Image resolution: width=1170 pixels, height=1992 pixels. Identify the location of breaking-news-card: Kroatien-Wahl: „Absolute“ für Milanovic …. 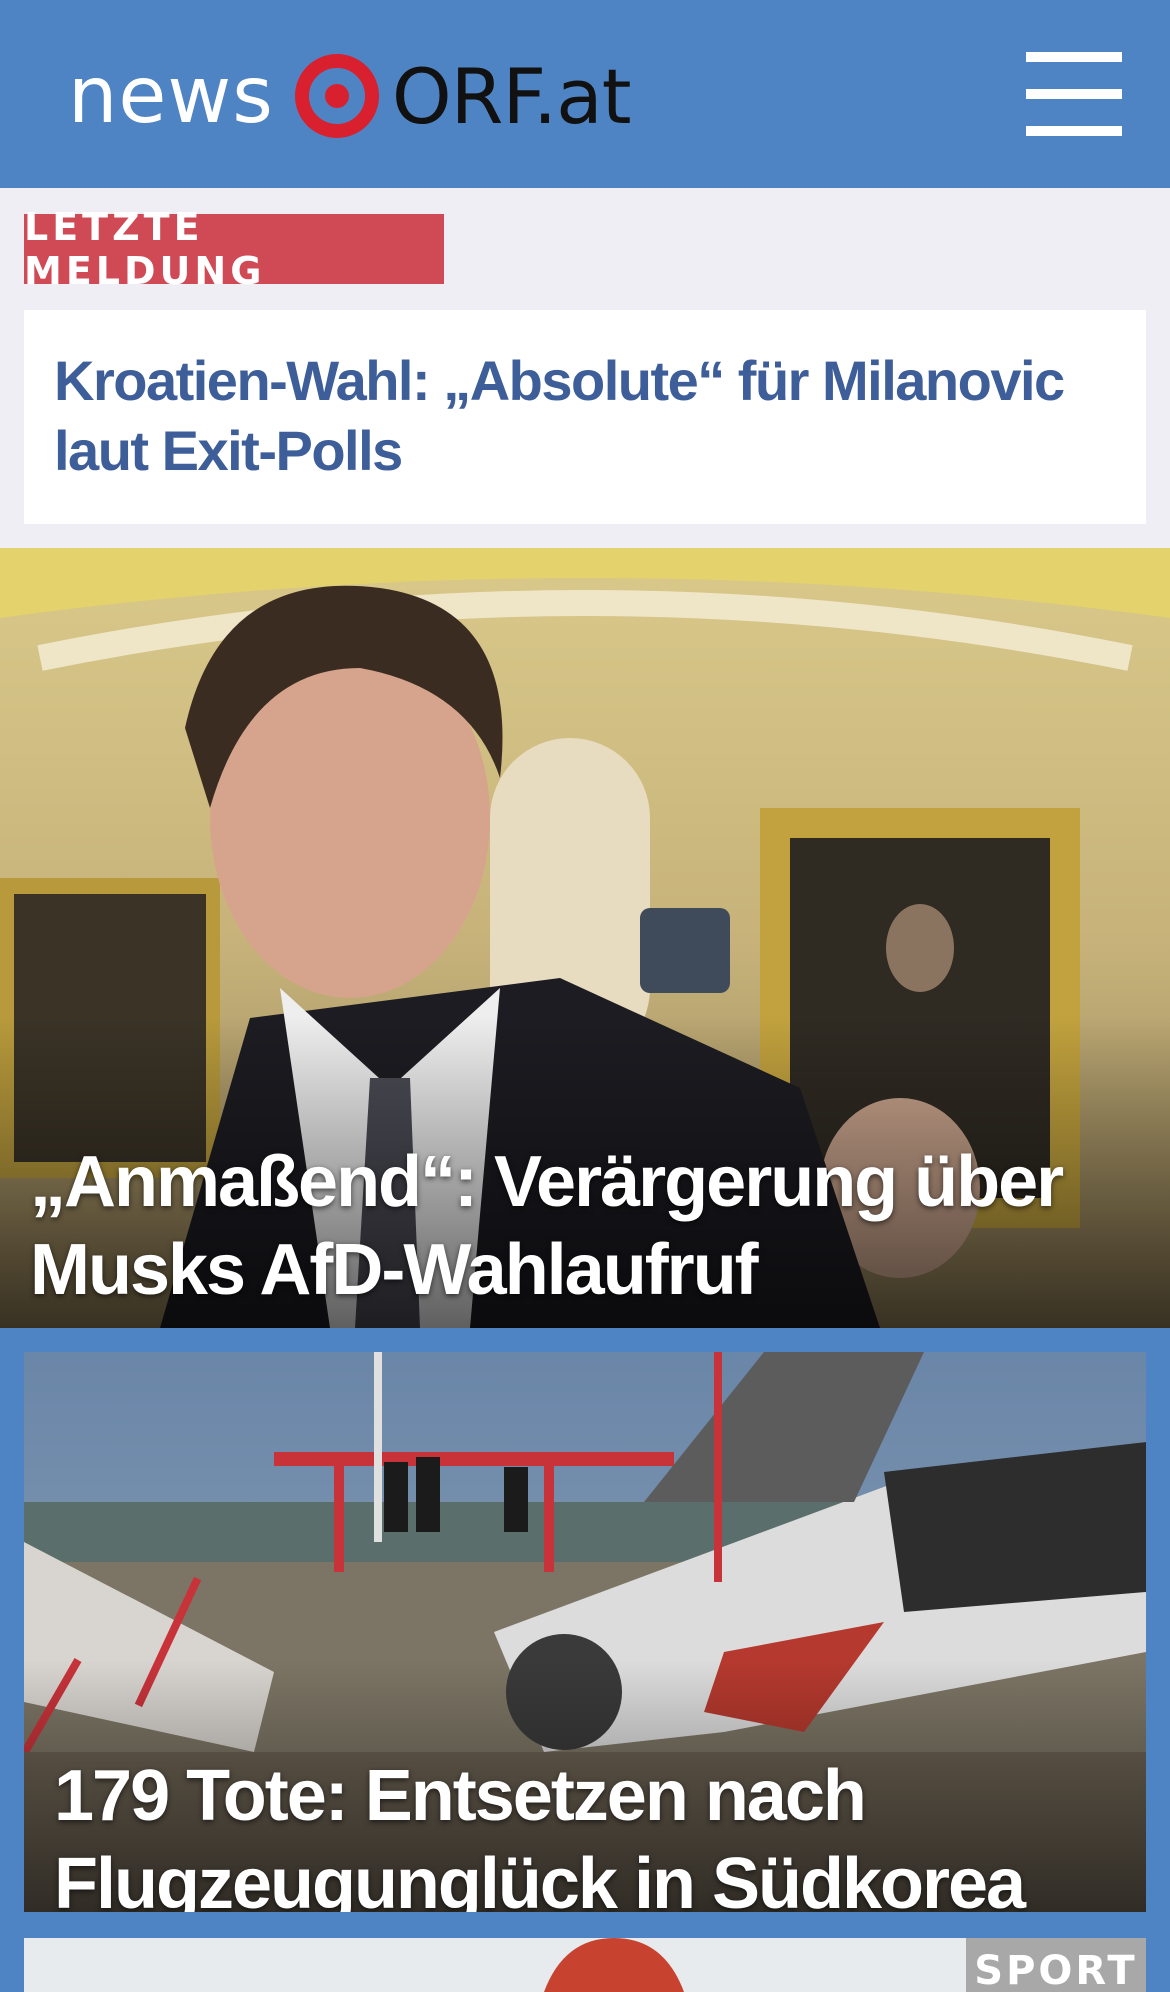
(585, 417).